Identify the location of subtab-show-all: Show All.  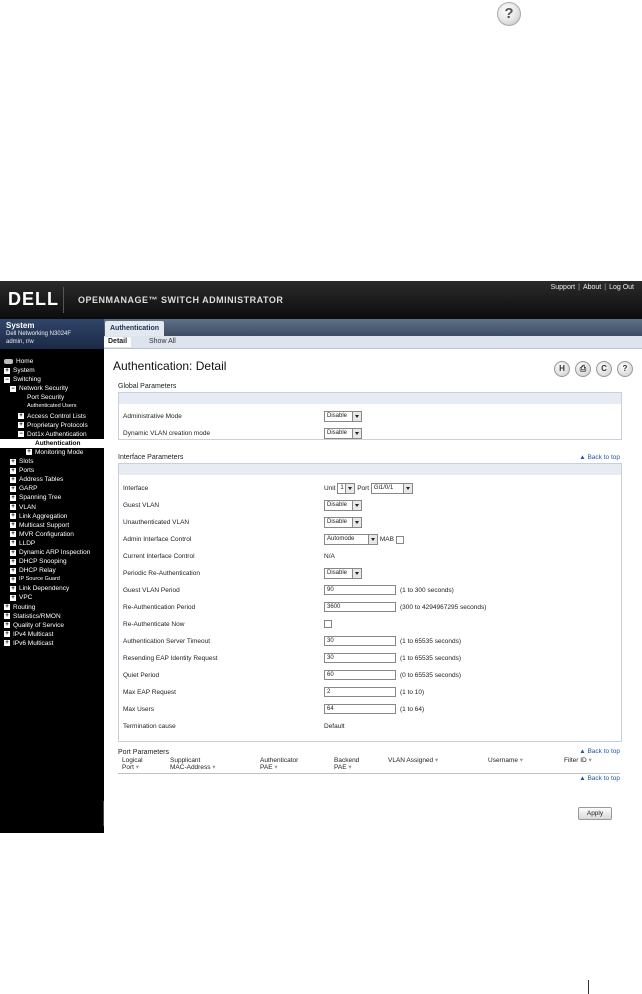
(162, 342).